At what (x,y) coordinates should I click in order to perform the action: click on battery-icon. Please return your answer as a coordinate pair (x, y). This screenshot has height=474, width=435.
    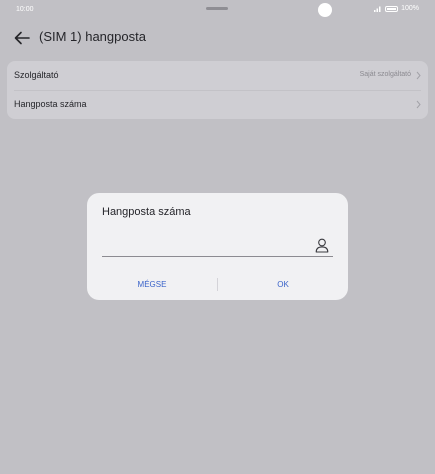
    Looking at the image, I should click on (392, 8).